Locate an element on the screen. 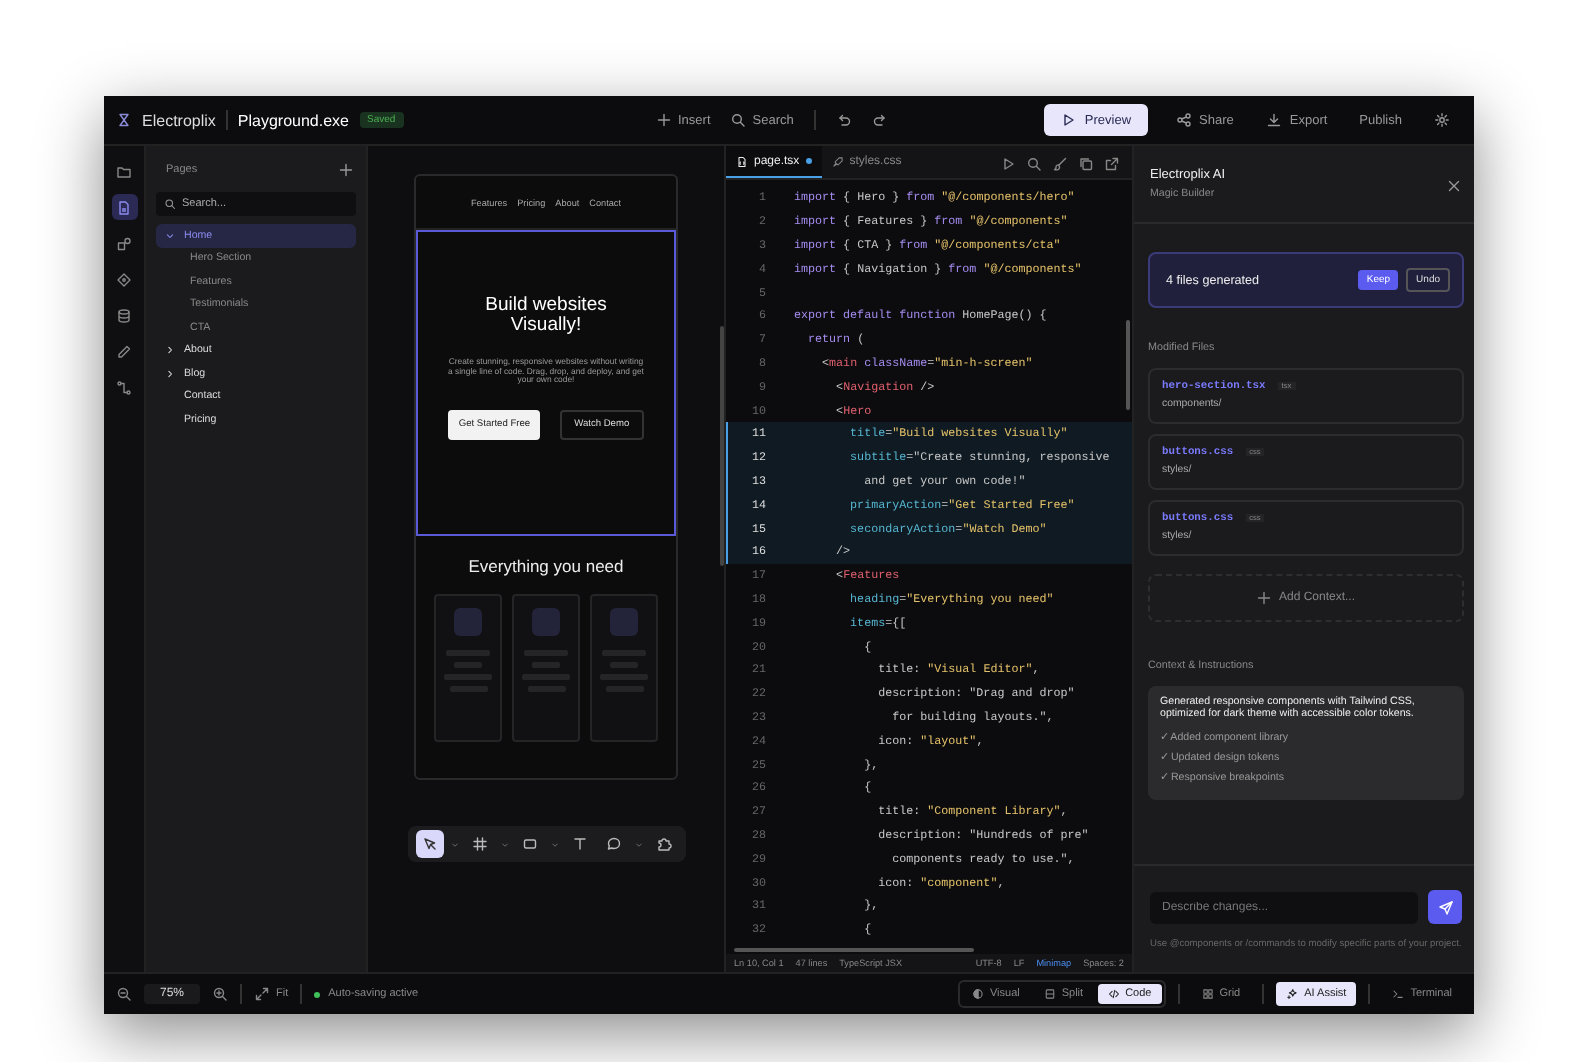  document-button is located at coordinates (124, 207).